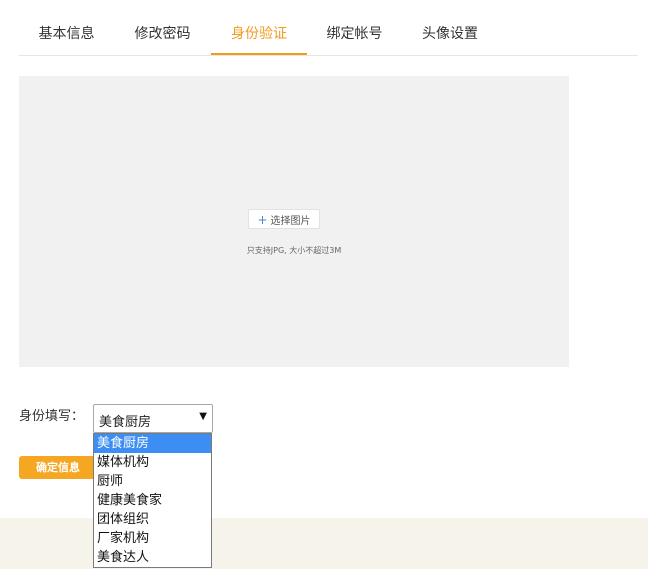 This screenshot has width=648, height=569. I want to click on identity-option: 团体组织, so click(152, 519).